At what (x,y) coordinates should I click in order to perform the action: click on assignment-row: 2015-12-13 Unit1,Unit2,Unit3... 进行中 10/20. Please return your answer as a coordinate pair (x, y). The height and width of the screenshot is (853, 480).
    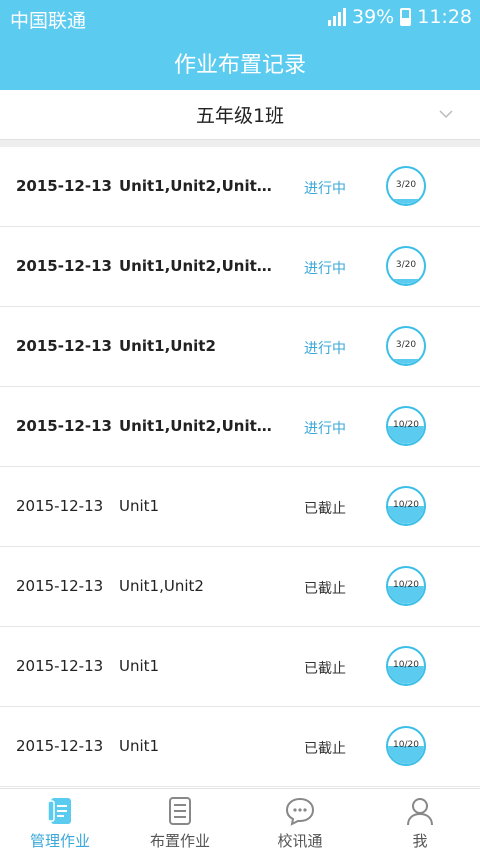
    Looking at the image, I should click on (240, 427).